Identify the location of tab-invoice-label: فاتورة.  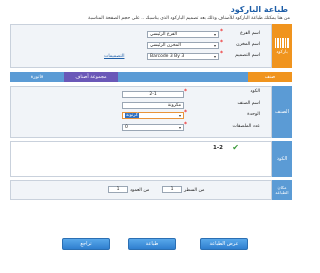
(37, 77).